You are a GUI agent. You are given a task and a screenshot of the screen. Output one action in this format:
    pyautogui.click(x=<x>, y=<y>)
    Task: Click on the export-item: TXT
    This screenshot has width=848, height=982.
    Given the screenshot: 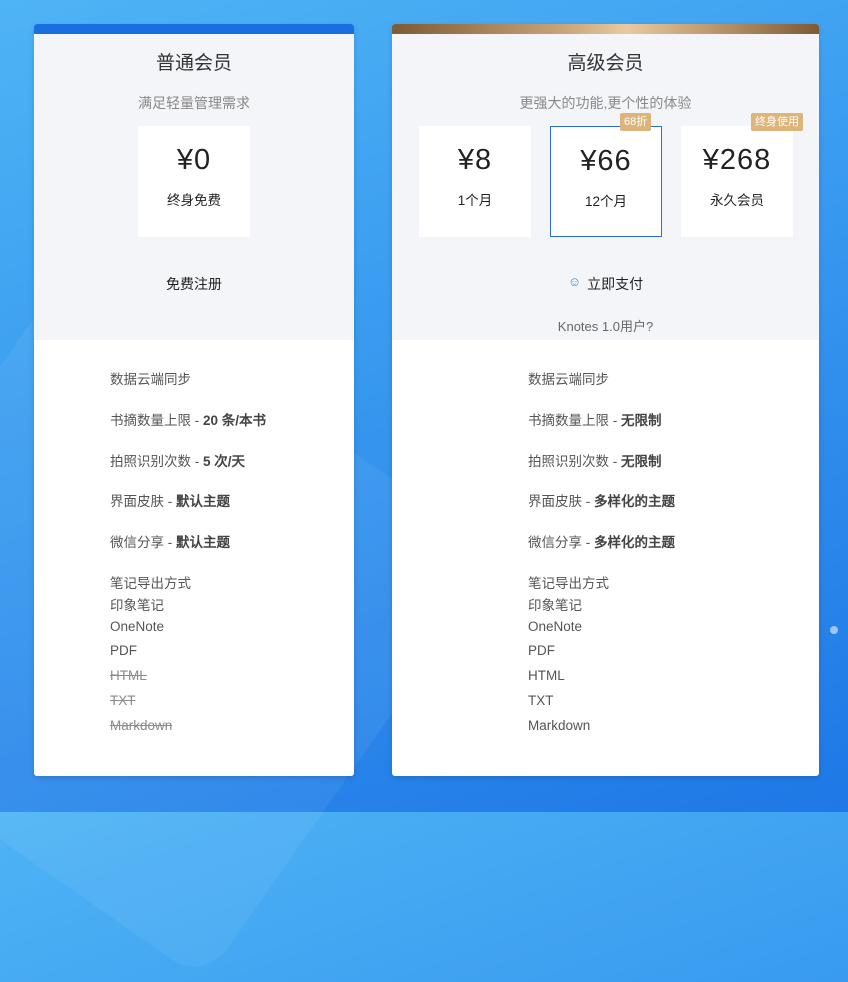 What is the action you would take?
    pyautogui.click(x=541, y=700)
    